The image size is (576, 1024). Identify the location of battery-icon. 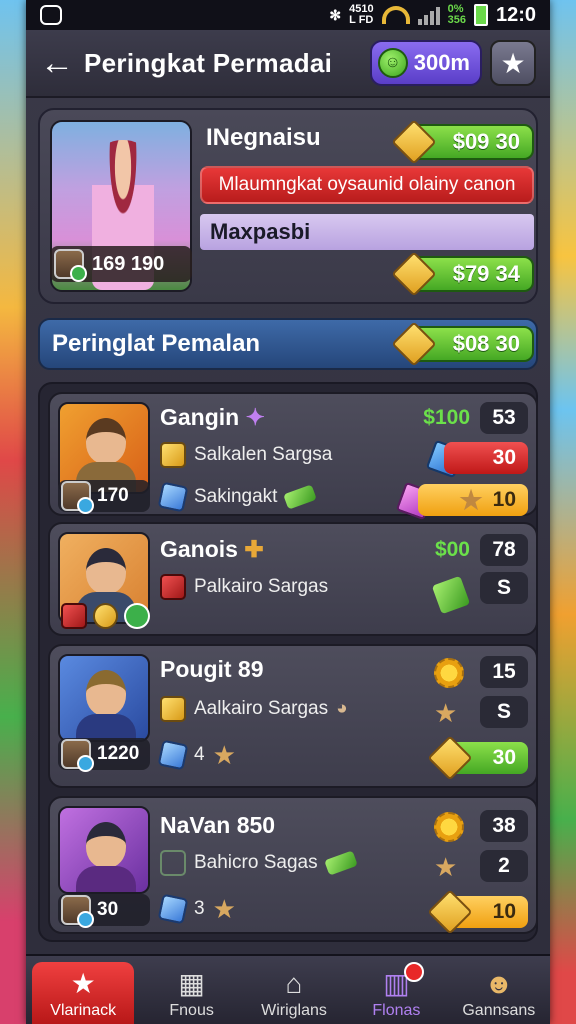
(480, 15).